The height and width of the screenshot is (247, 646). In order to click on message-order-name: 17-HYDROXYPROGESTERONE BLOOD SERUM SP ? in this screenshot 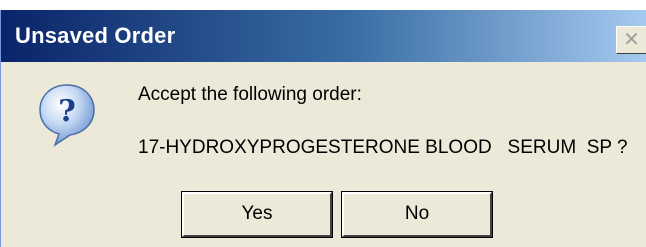, I will do `click(383, 147)`.